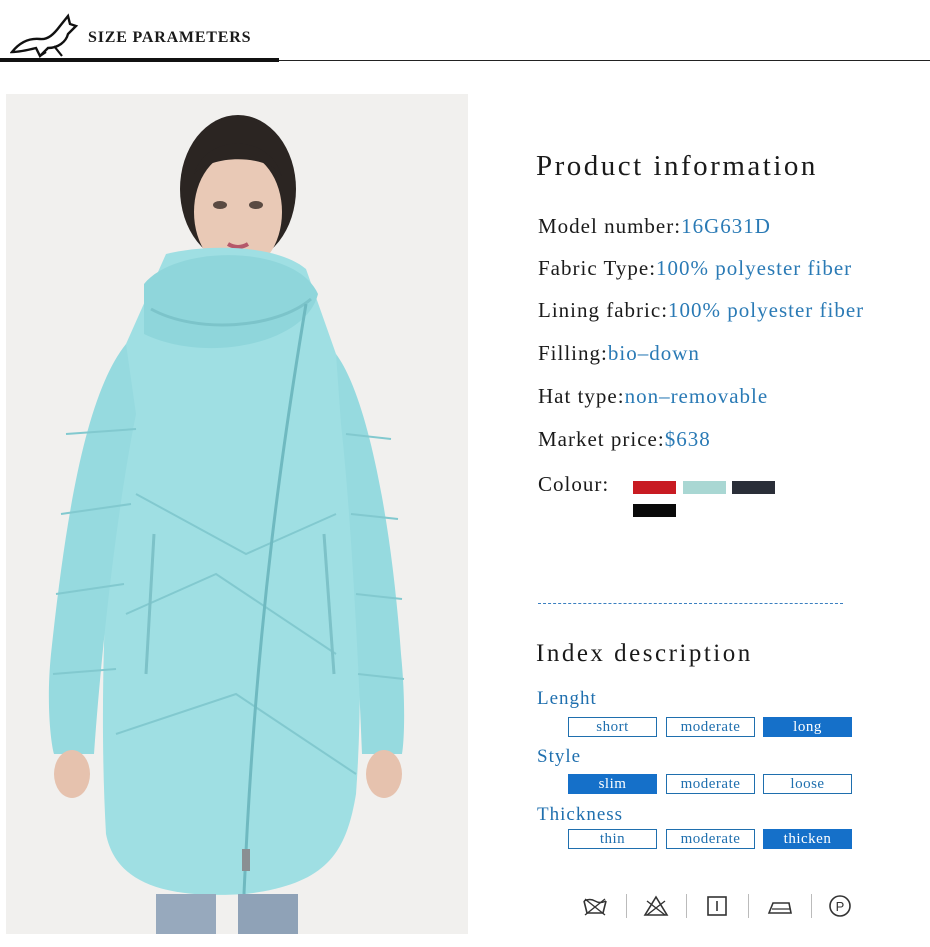 This screenshot has width=930, height=947. Describe the element at coordinates (612, 784) in the screenshot. I see `option-slim: slim` at that location.